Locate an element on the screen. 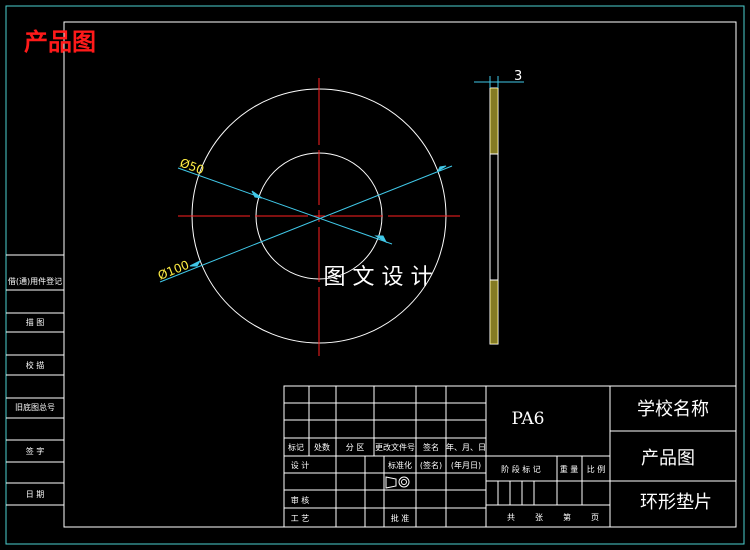  left-record-strip is located at coordinates (35, 380).